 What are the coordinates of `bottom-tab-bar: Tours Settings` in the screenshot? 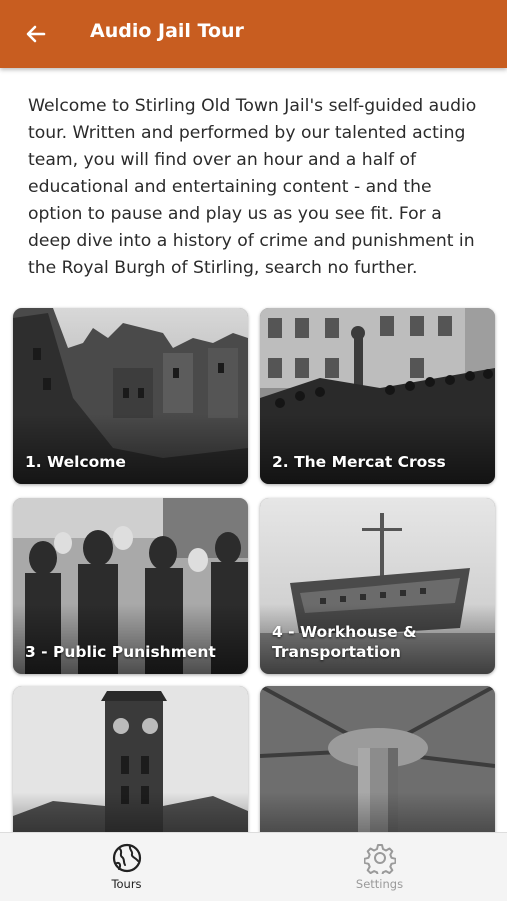 It's located at (253, 866).